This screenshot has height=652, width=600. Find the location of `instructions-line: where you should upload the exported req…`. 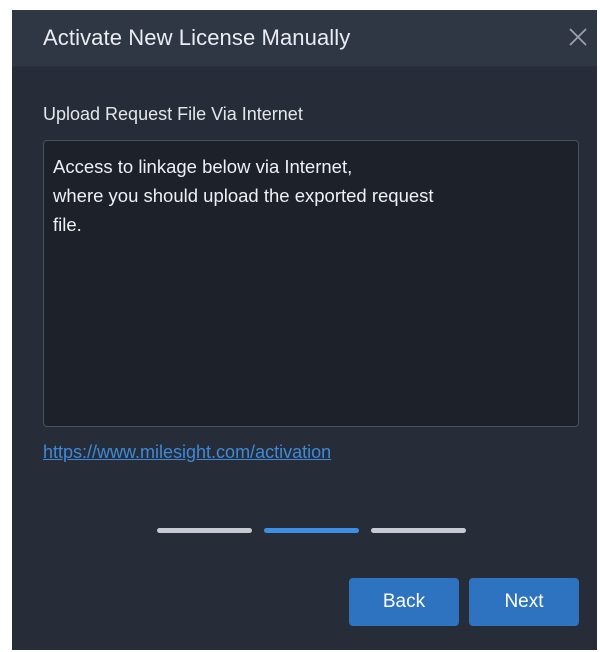

instructions-line: where you should upload the exported req… is located at coordinates (243, 195).